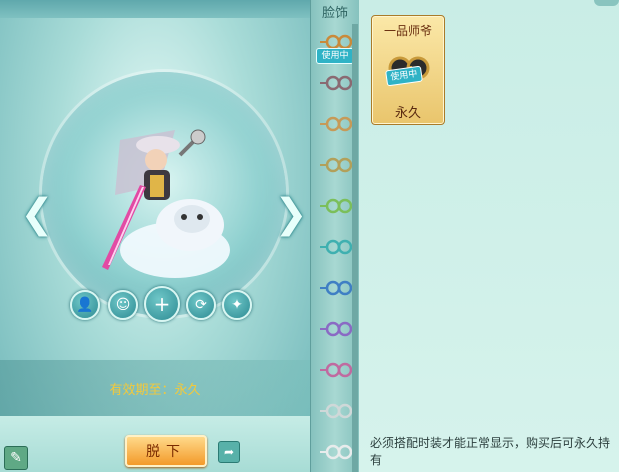 This screenshot has width=619, height=472. Describe the element at coordinates (229, 452) in the screenshot. I see `share-icon: ➦` at that location.